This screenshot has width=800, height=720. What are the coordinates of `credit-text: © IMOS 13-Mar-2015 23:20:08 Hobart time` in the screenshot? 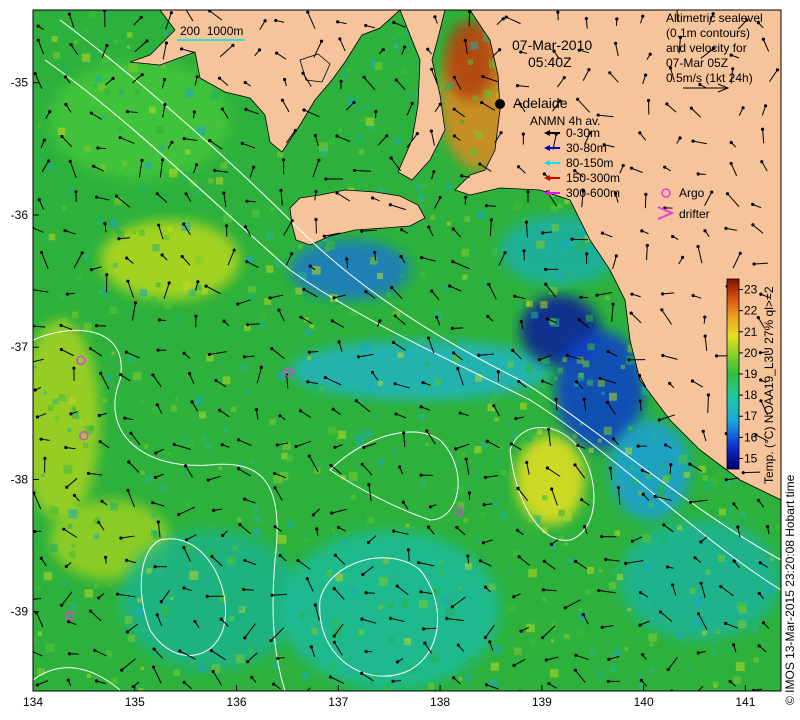 It's located at (790, 589).